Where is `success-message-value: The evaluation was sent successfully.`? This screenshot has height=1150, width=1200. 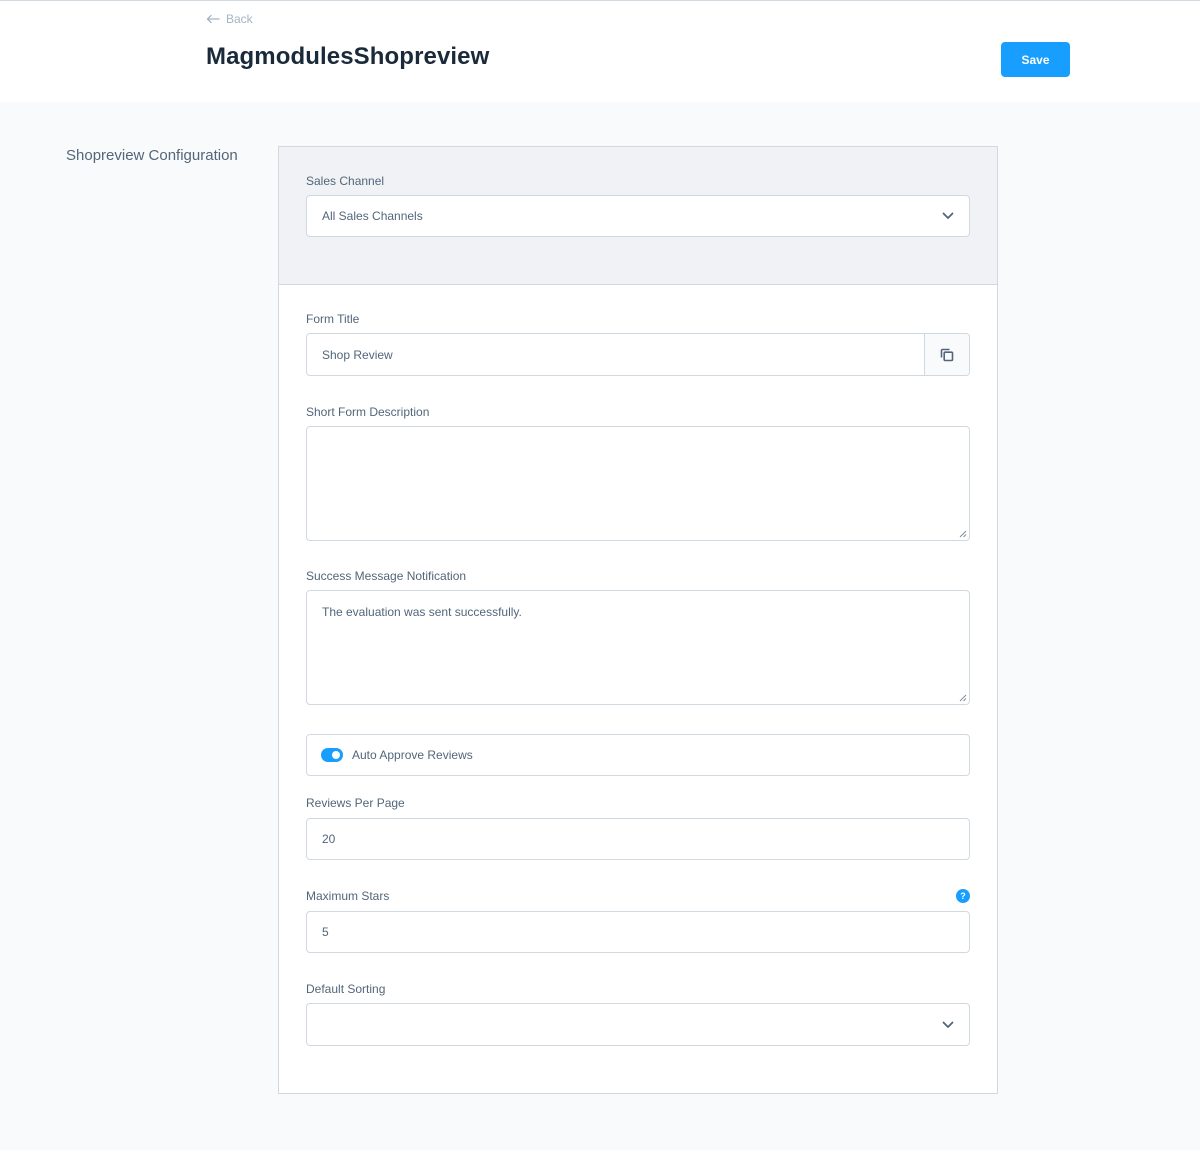
success-message-value: The evaluation was sent successfully. is located at coordinates (422, 612).